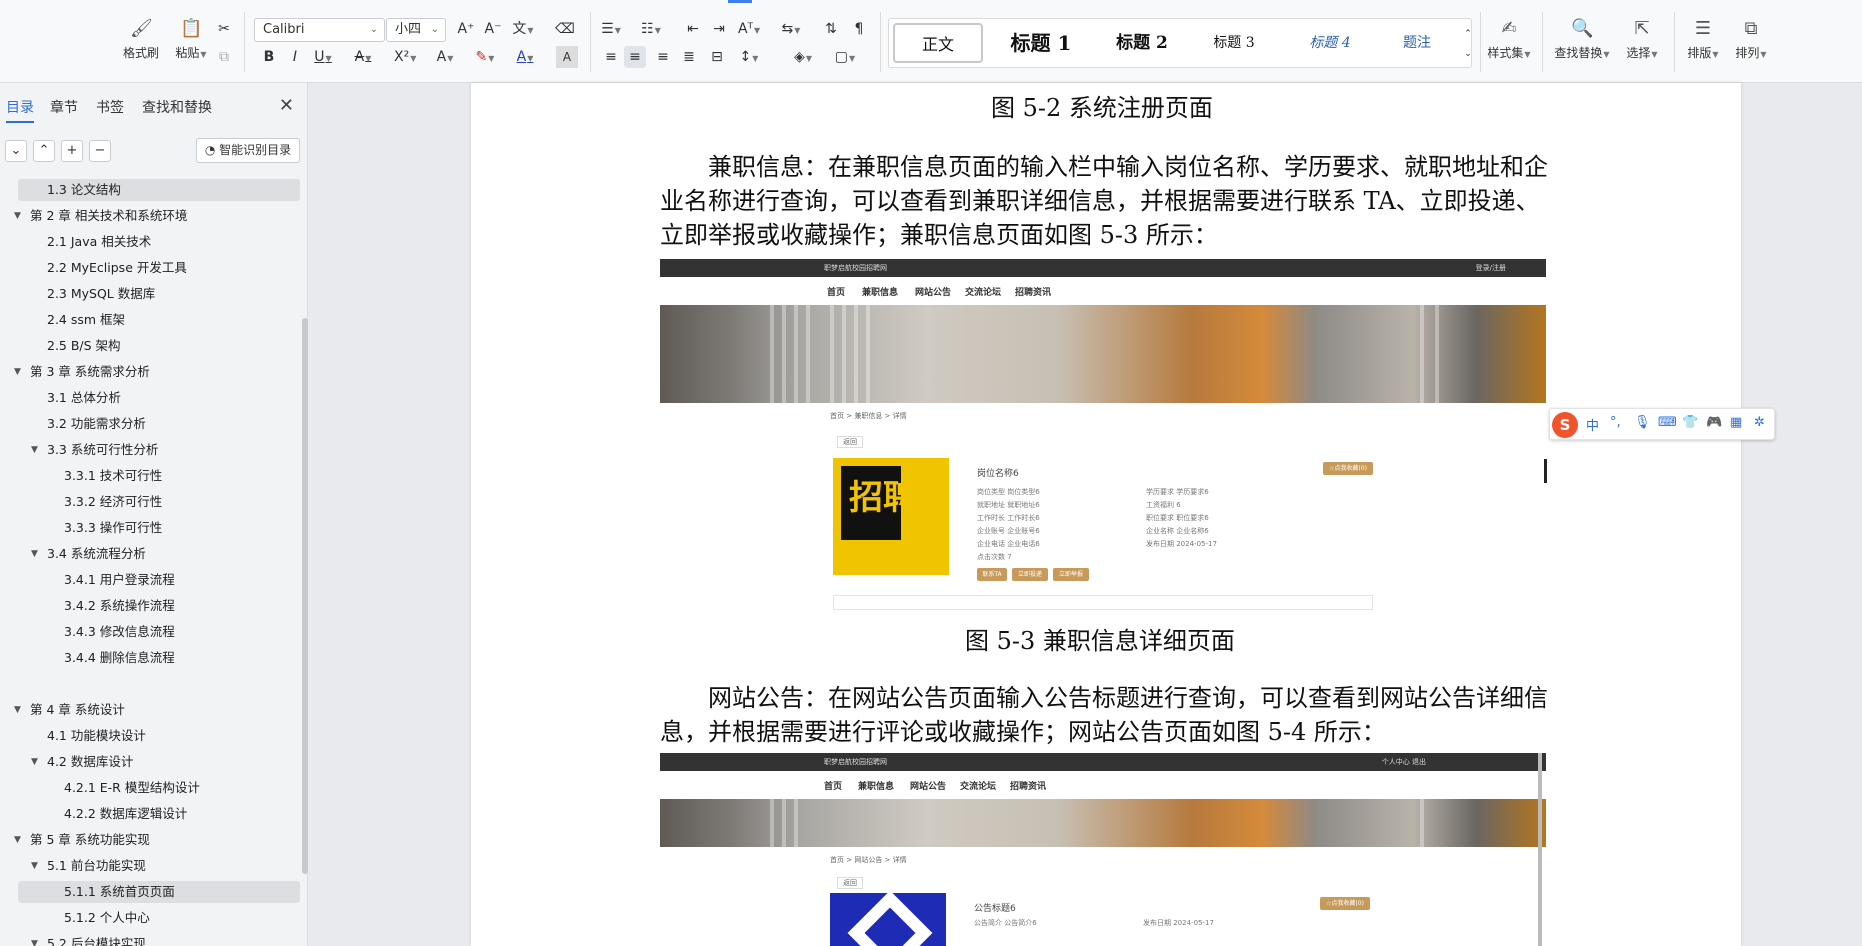 This screenshot has height=946, width=1862. I want to click on close-icon: ✕, so click(286, 105).